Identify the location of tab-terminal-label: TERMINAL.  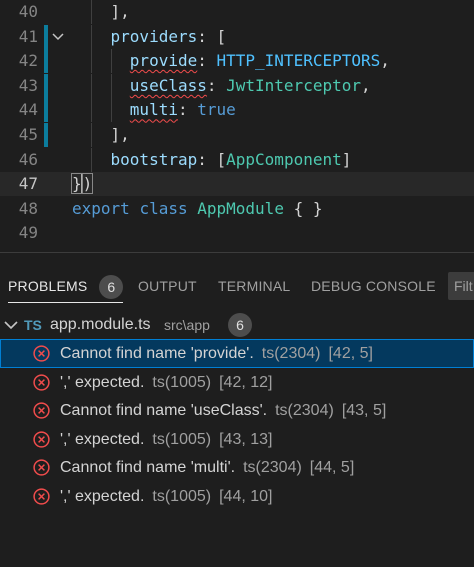
(254, 286).